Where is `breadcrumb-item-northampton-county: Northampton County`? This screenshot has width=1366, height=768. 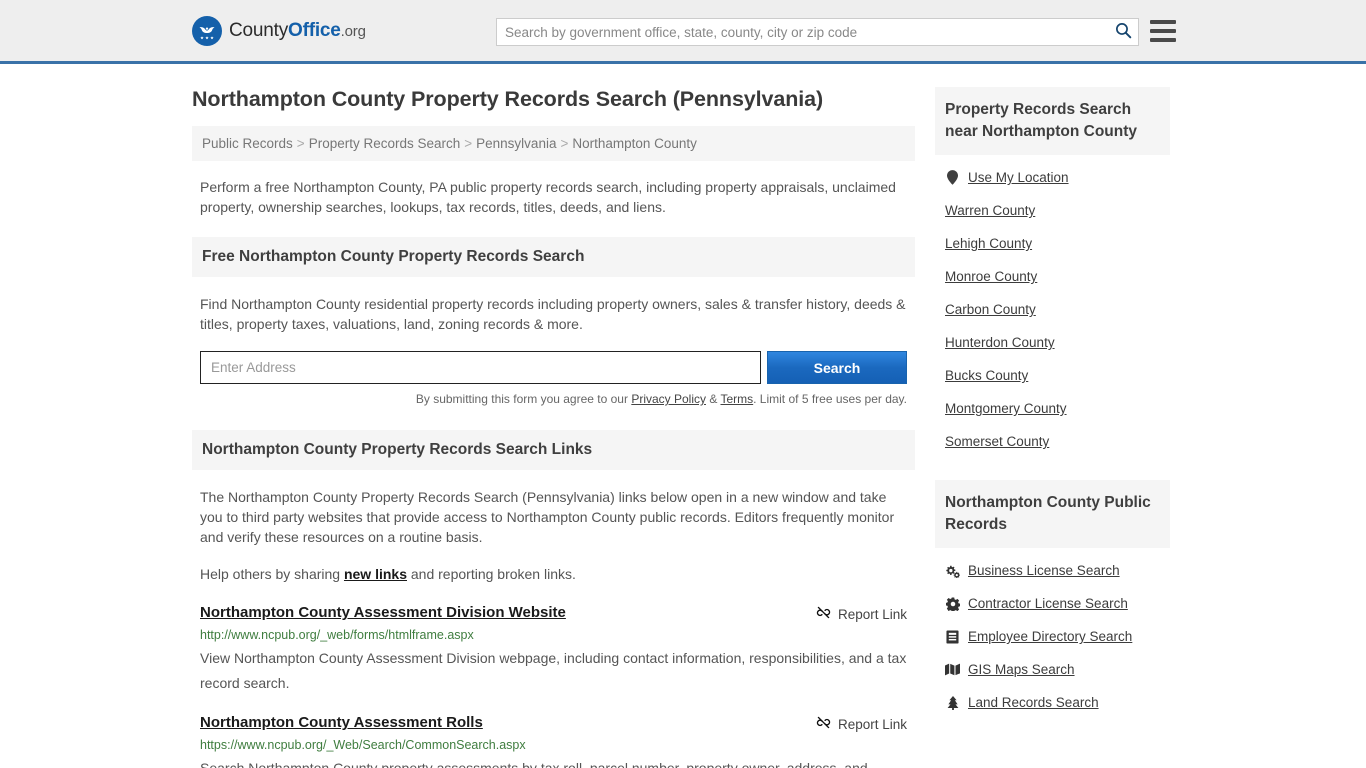 breadcrumb-item-northampton-county: Northampton County is located at coordinates (634, 143).